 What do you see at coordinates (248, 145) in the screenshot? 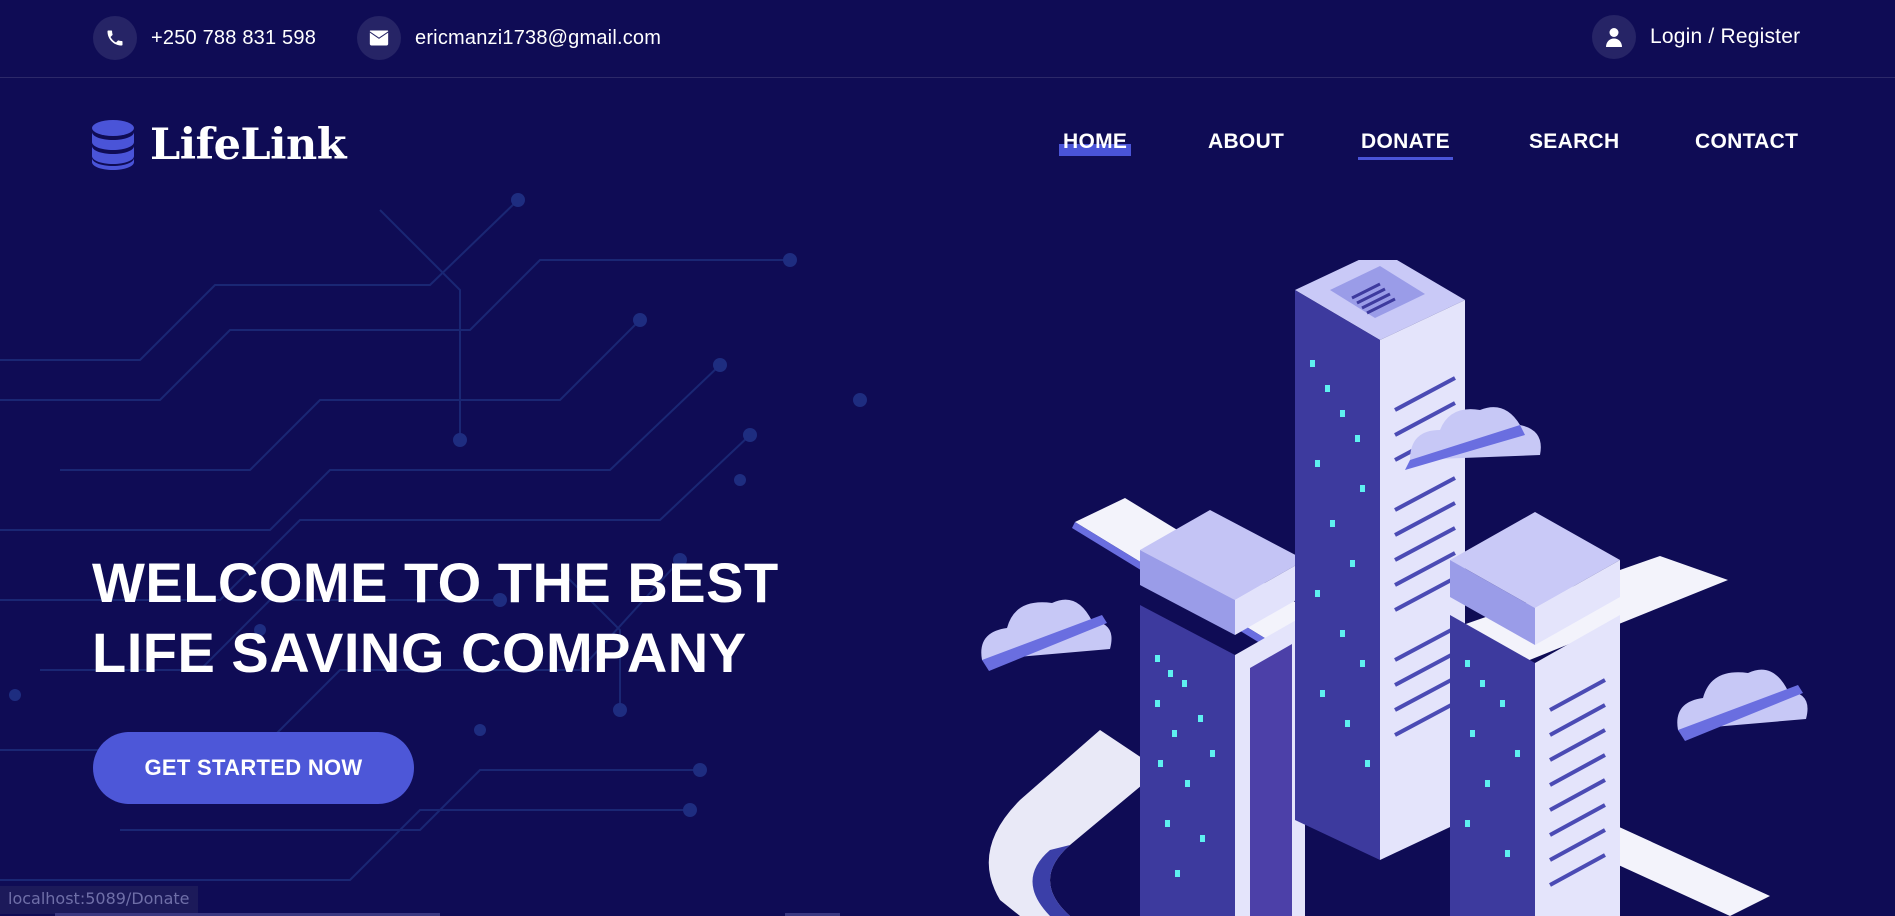
I see `brand-name: LifeLink` at bounding box center [248, 145].